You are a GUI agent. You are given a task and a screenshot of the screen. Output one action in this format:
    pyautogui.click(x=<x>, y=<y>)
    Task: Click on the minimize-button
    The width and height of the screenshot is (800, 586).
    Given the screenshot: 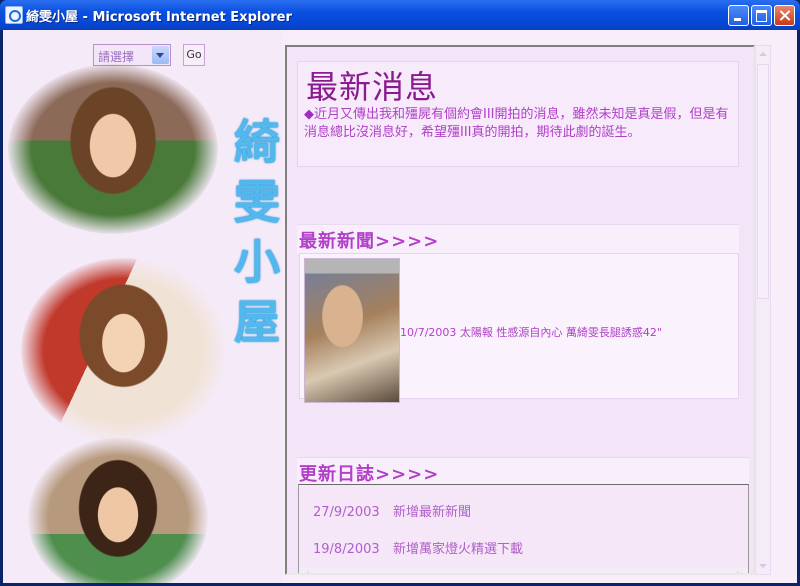 What is the action you would take?
    pyautogui.click(x=738, y=15)
    